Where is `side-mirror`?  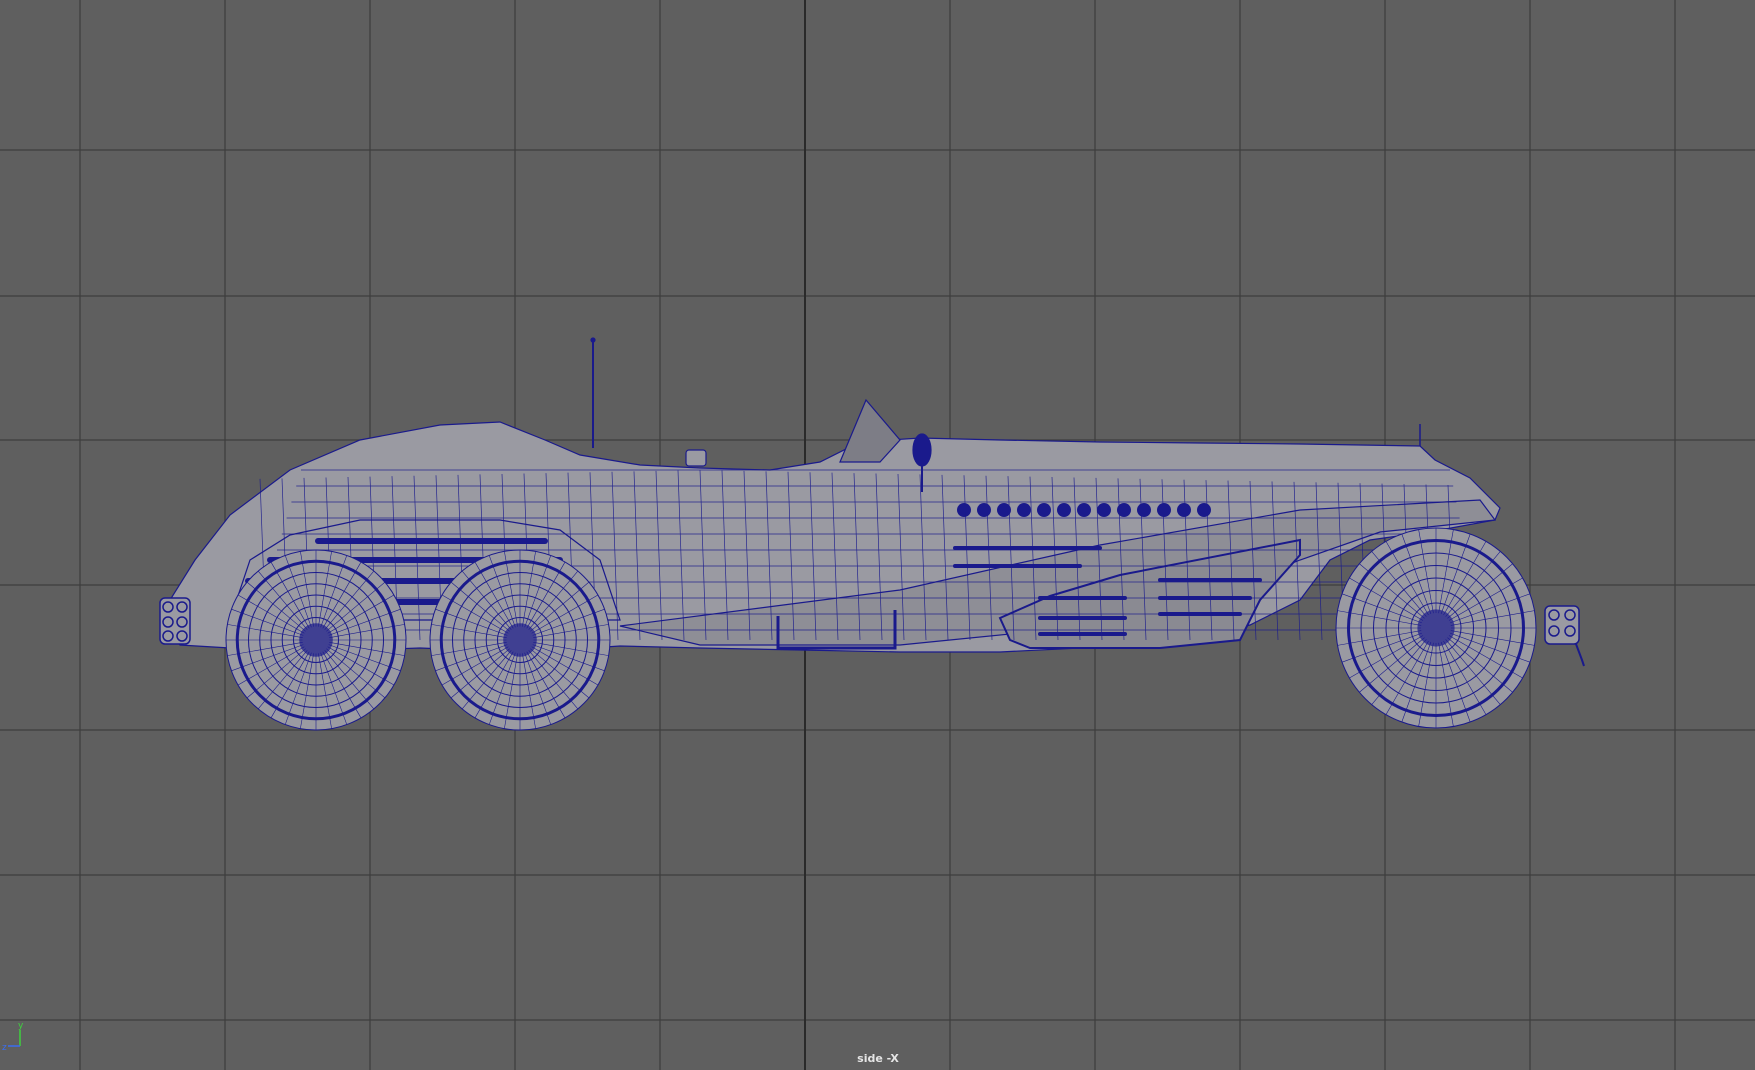
side-mirror is located at coordinates (922, 450).